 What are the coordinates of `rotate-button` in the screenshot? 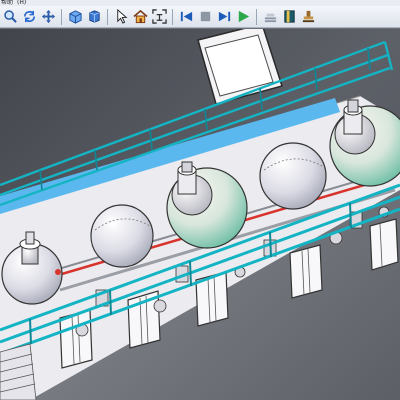 It's located at (29, 17).